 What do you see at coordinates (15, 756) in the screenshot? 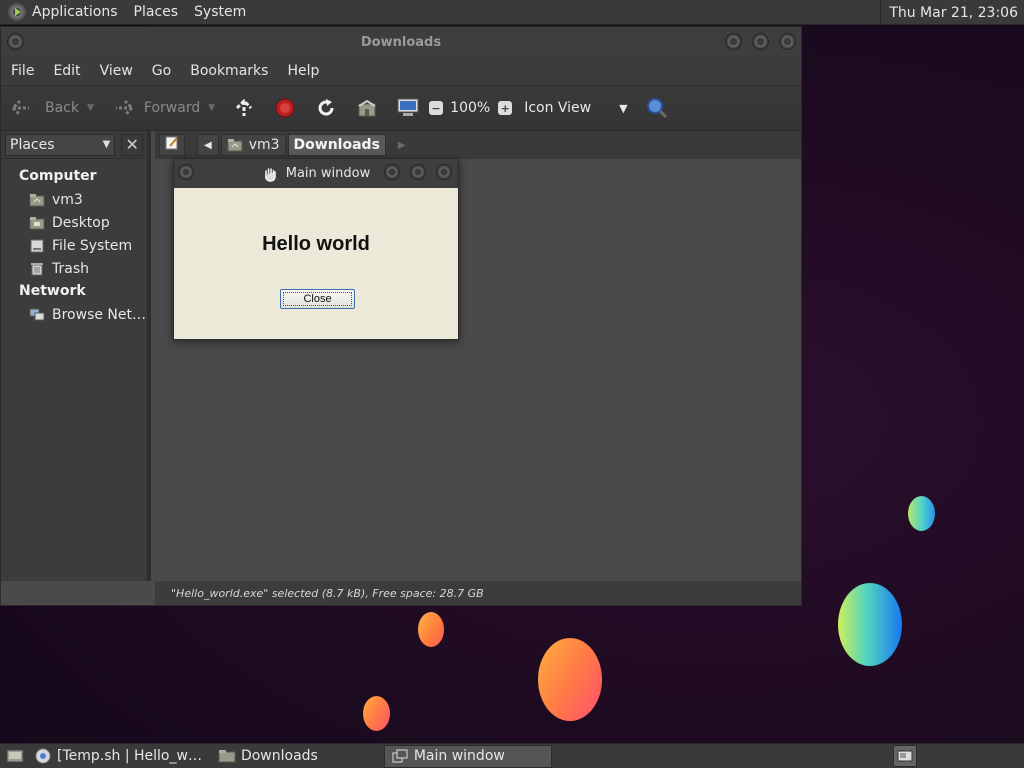
I see `show-desktop-button` at bounding box center [15, 756].